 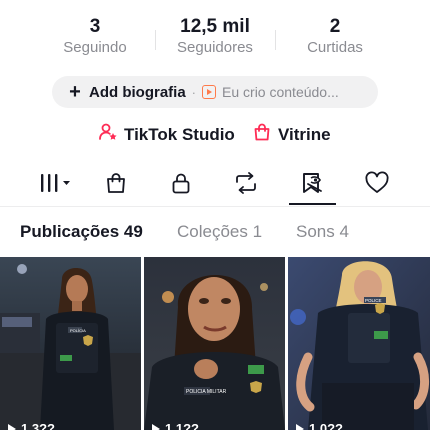 I want to click on followers-count: 12,5 mil, so click(x=215, y=26).